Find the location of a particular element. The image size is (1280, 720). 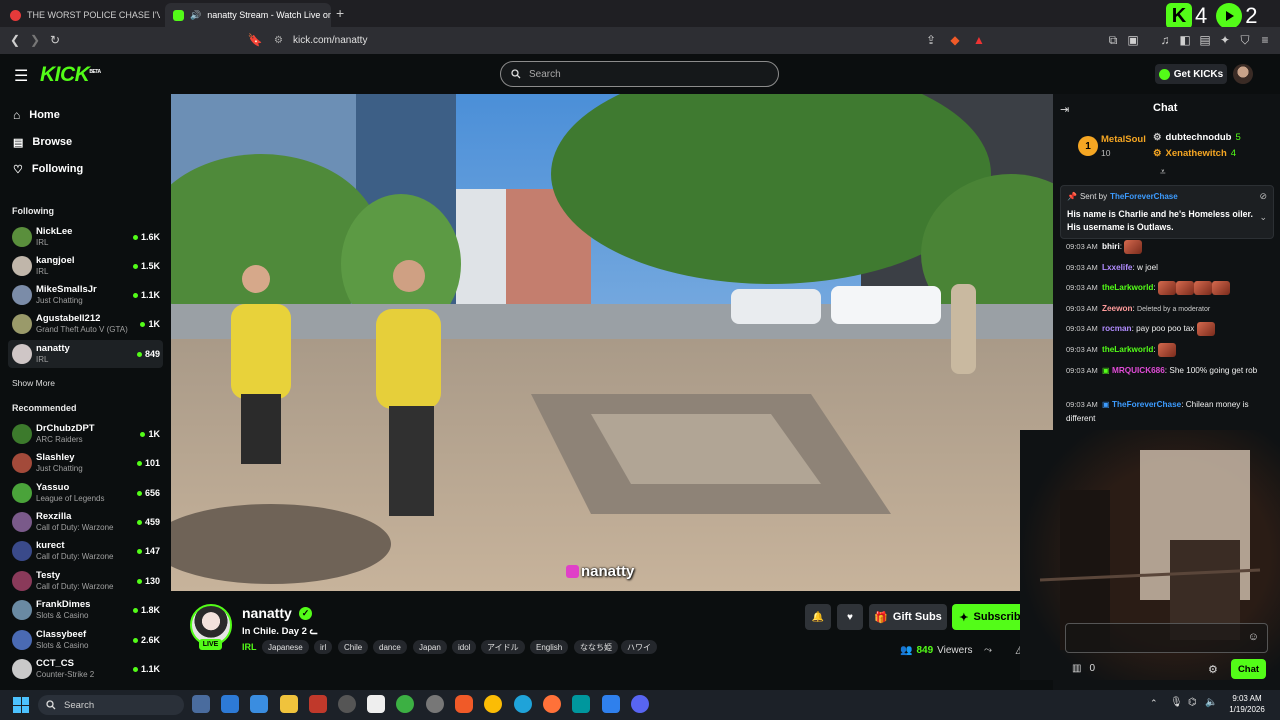

stream-category-link: IRL is located at coordinates (249, 647).